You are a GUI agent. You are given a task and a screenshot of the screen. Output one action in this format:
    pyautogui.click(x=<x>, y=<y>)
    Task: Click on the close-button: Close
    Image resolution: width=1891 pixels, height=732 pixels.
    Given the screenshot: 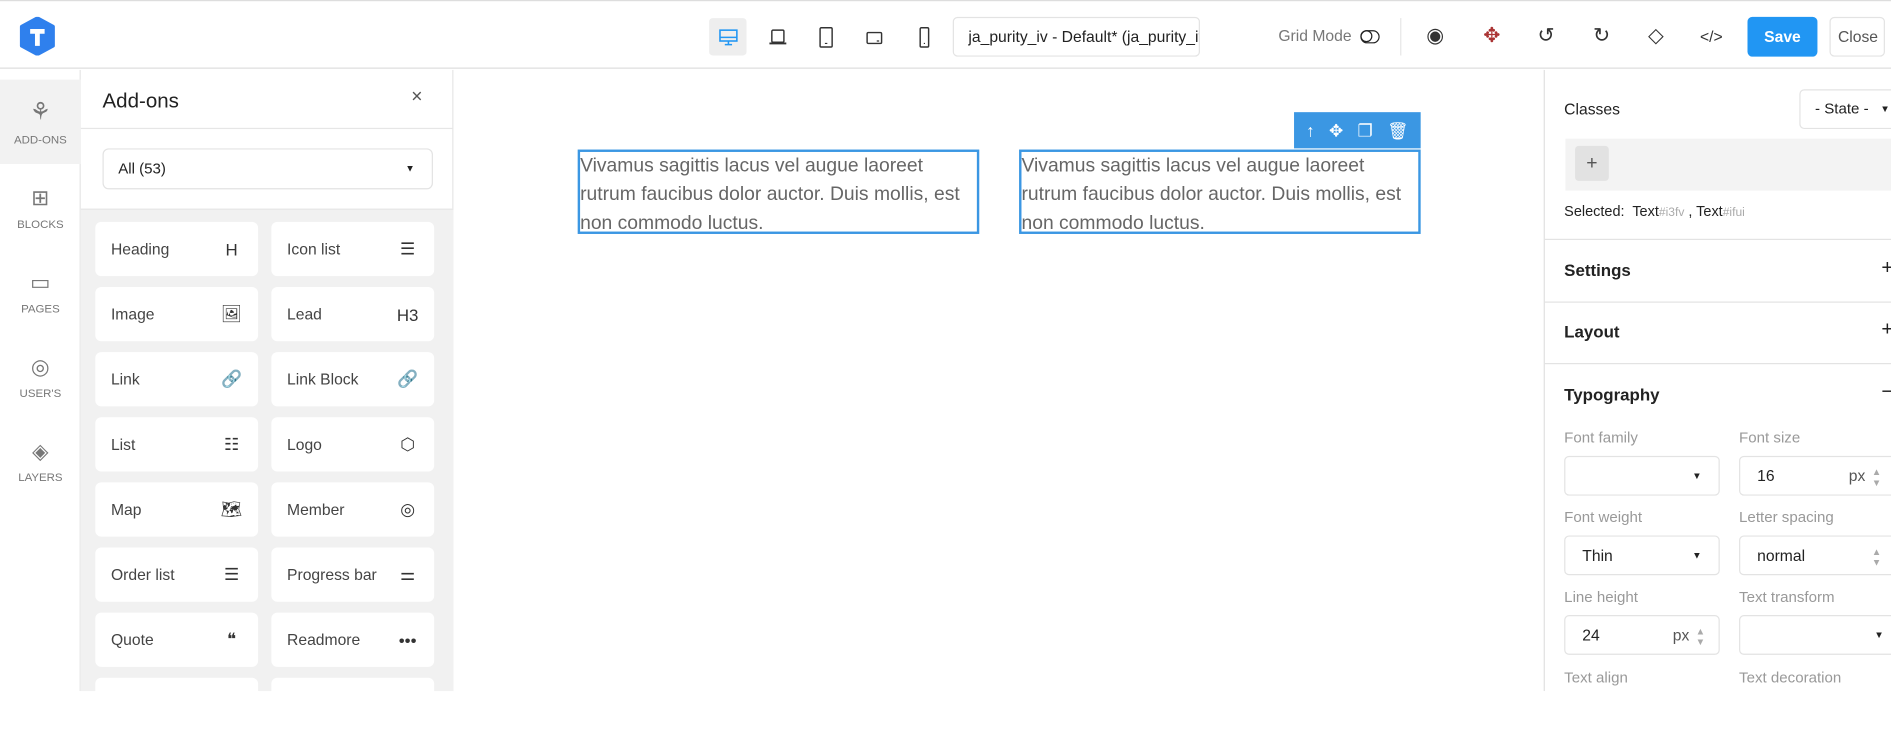 What is the action you would take?
    pyautogui.click(x=1857, y=36)
    